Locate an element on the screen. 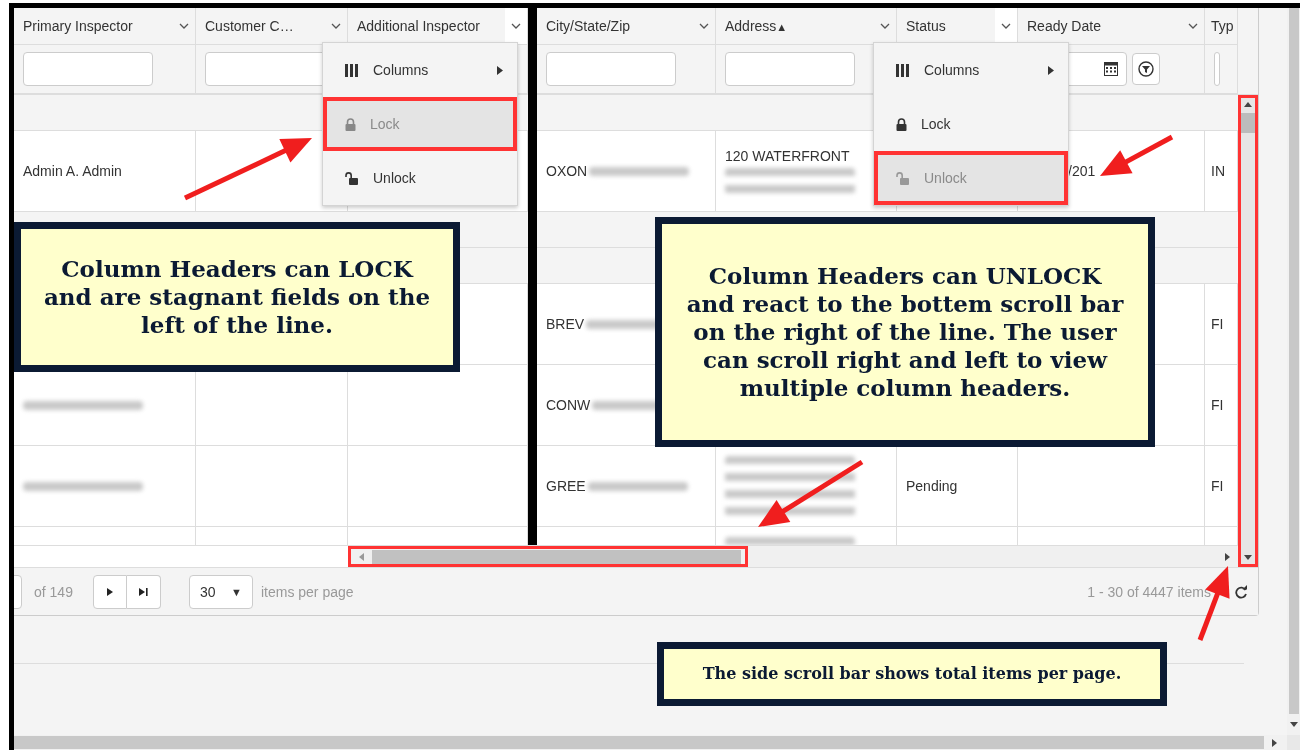  column-header: Primary Inspector is located at coordinates (105, 26).